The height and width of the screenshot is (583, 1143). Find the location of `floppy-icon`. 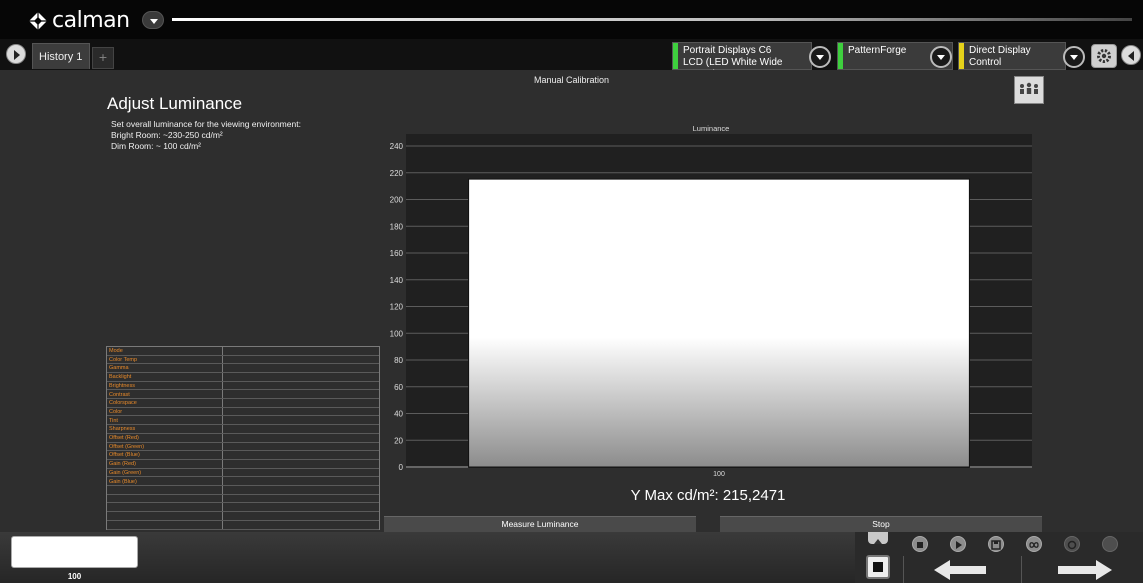

floppy-icon is located at coordinates (996, 545).